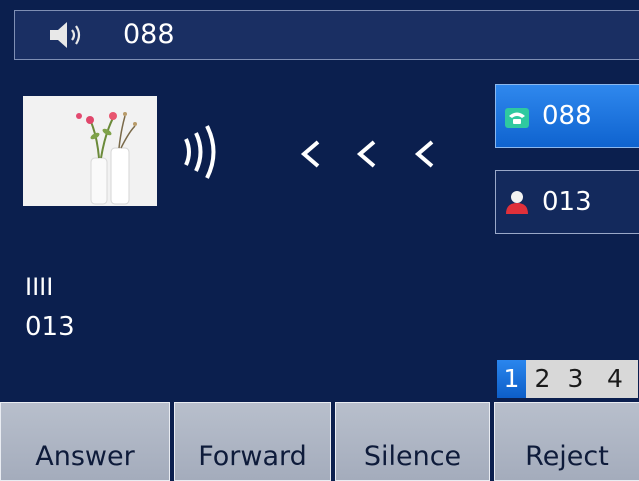  I want to click on ringing-waves-icon, so click(200, 152).